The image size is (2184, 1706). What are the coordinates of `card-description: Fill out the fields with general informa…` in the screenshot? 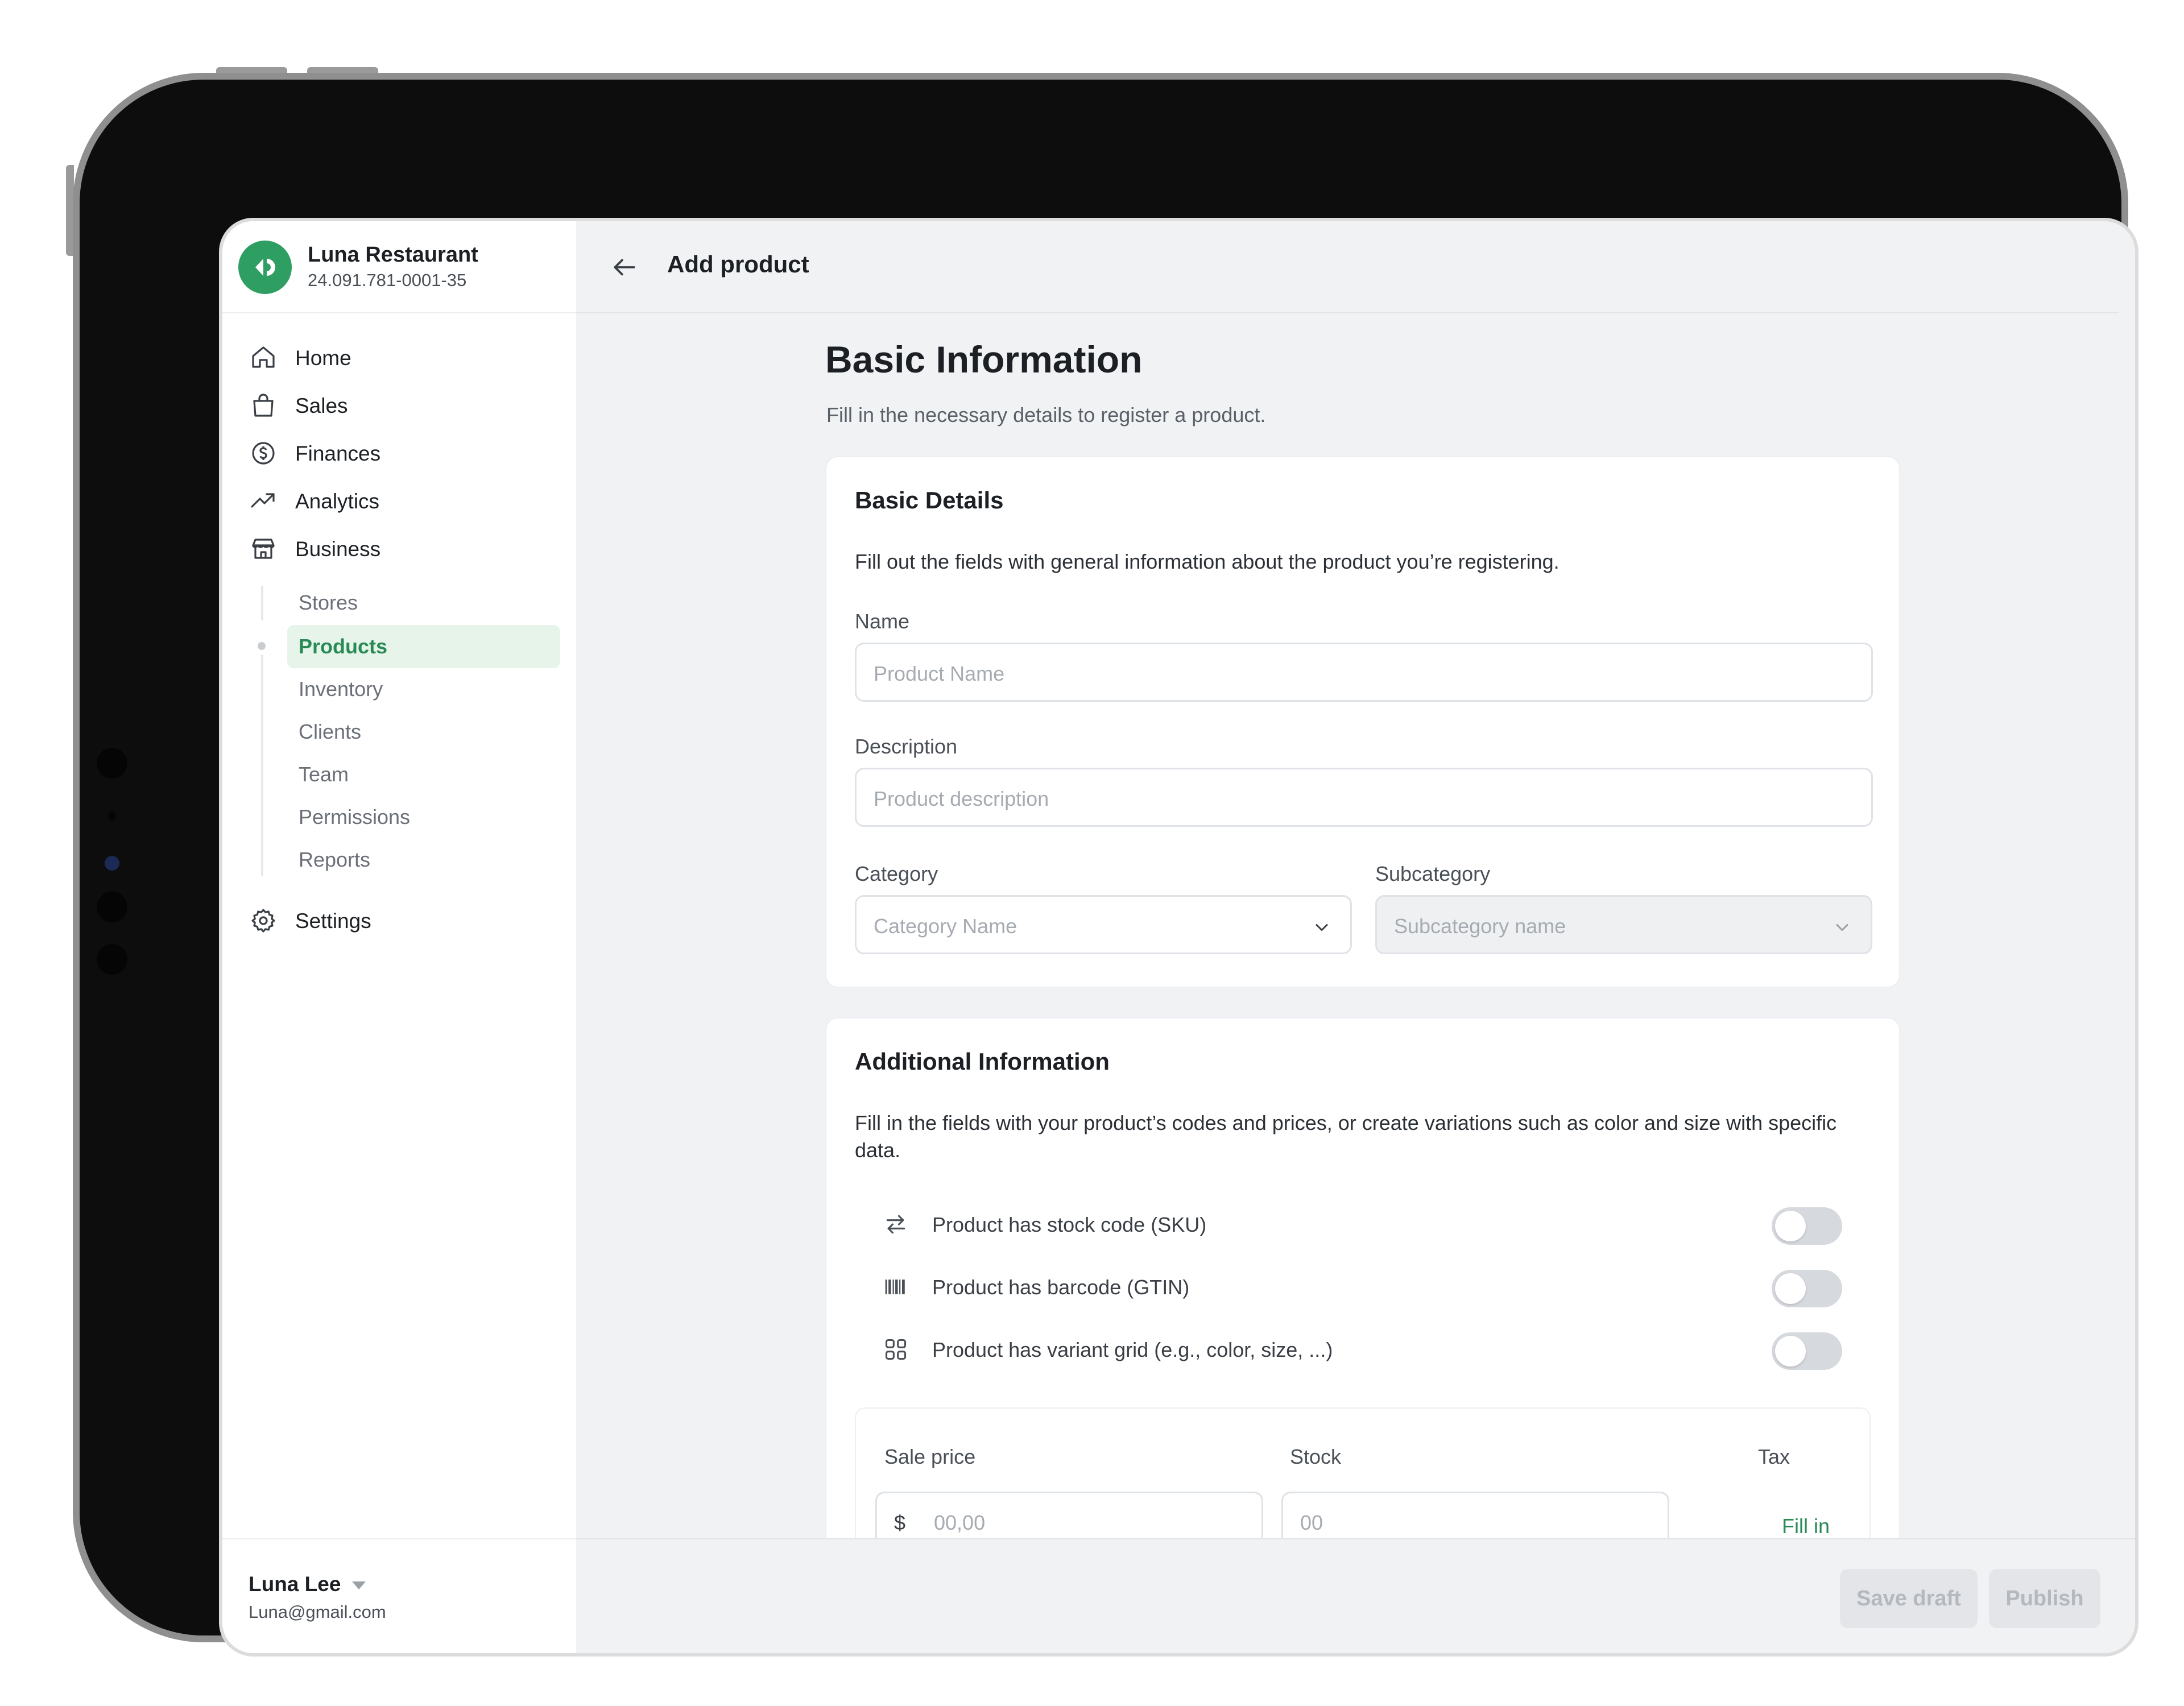 It's located at (1207, 561).